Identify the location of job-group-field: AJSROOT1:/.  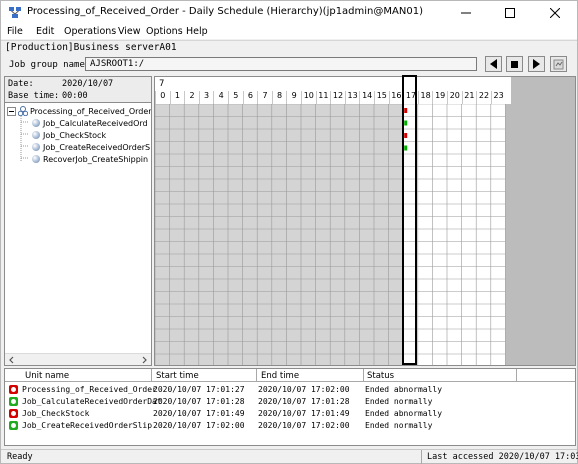
(281, 64).